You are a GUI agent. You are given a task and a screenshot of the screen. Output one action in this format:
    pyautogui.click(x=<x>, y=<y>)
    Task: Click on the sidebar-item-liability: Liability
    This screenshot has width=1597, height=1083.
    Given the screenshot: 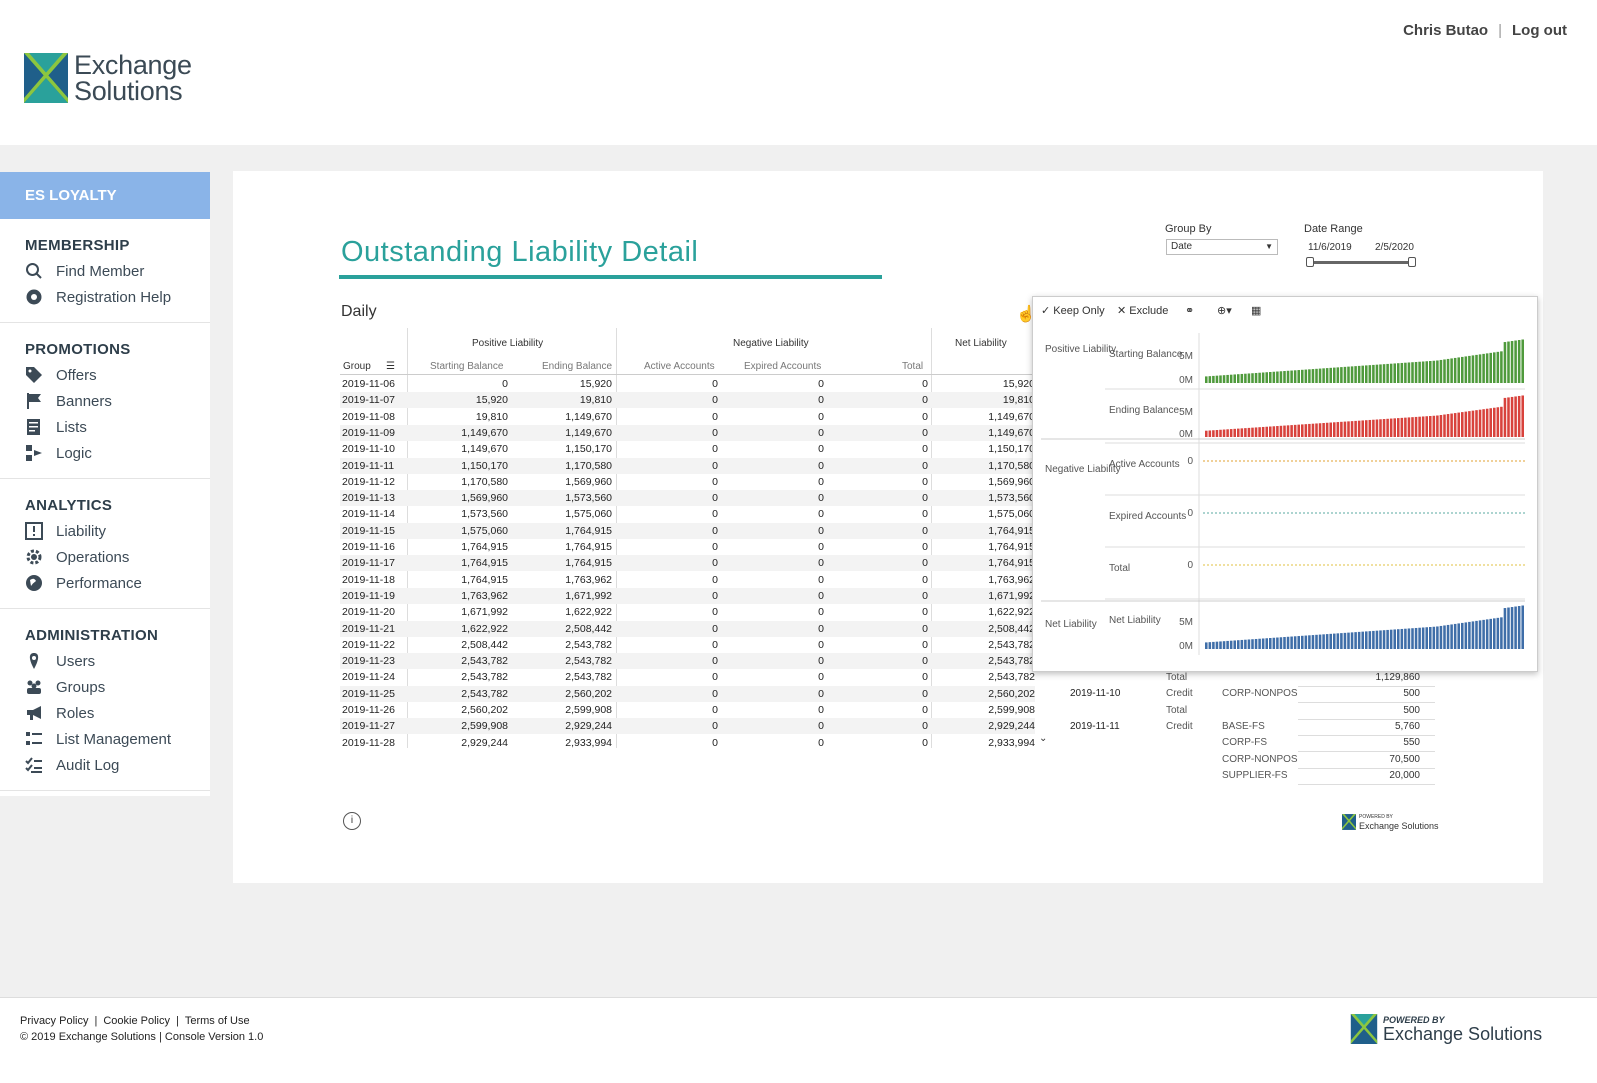 What is the action you would take?
    pyautogui.click(x=105, y=531)
    